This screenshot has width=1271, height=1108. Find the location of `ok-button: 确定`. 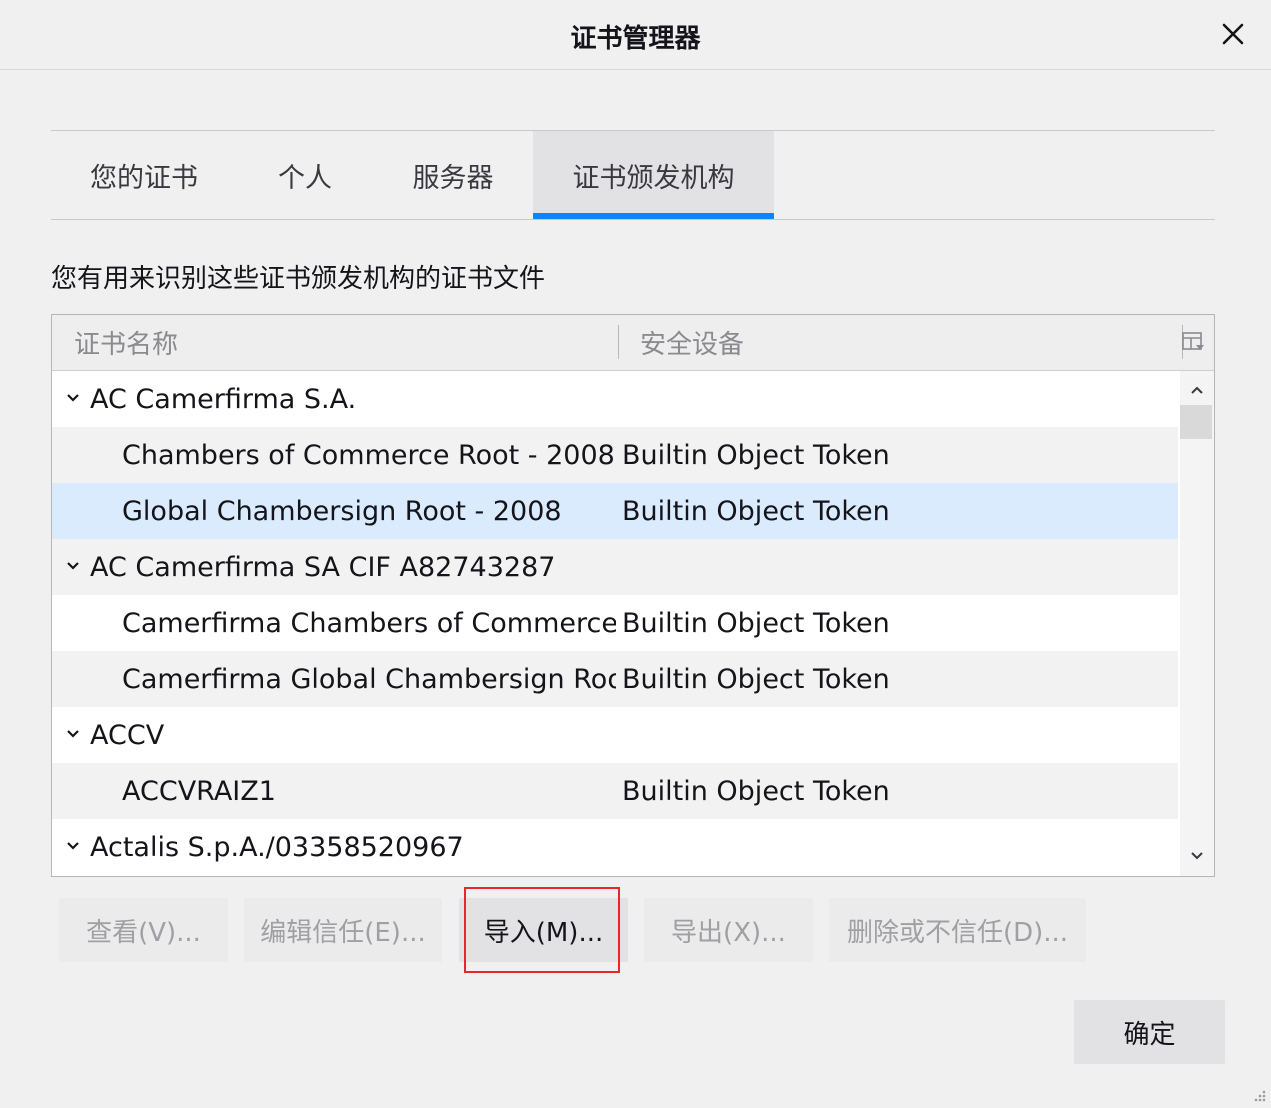

ok-button: 确定 is located at coordinates (1149, 1032).